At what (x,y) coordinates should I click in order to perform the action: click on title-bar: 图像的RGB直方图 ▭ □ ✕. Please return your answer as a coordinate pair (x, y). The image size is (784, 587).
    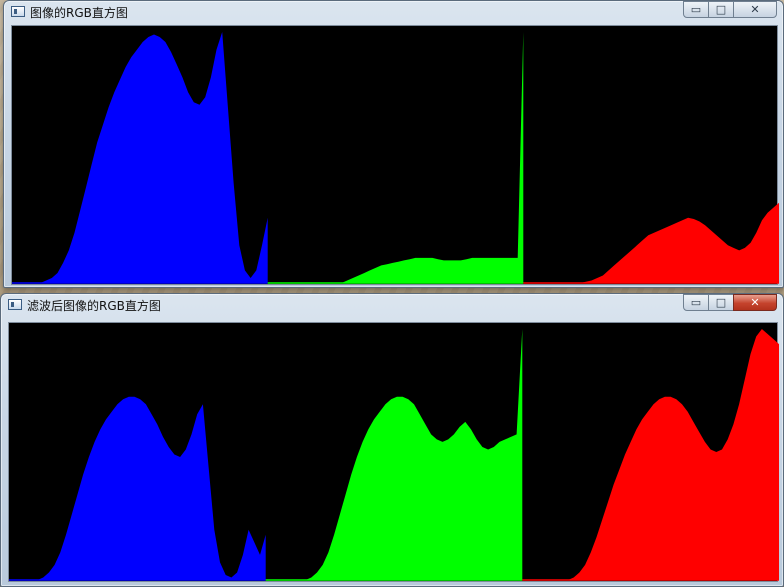
    Looking at the image, I should click on (393, 12).